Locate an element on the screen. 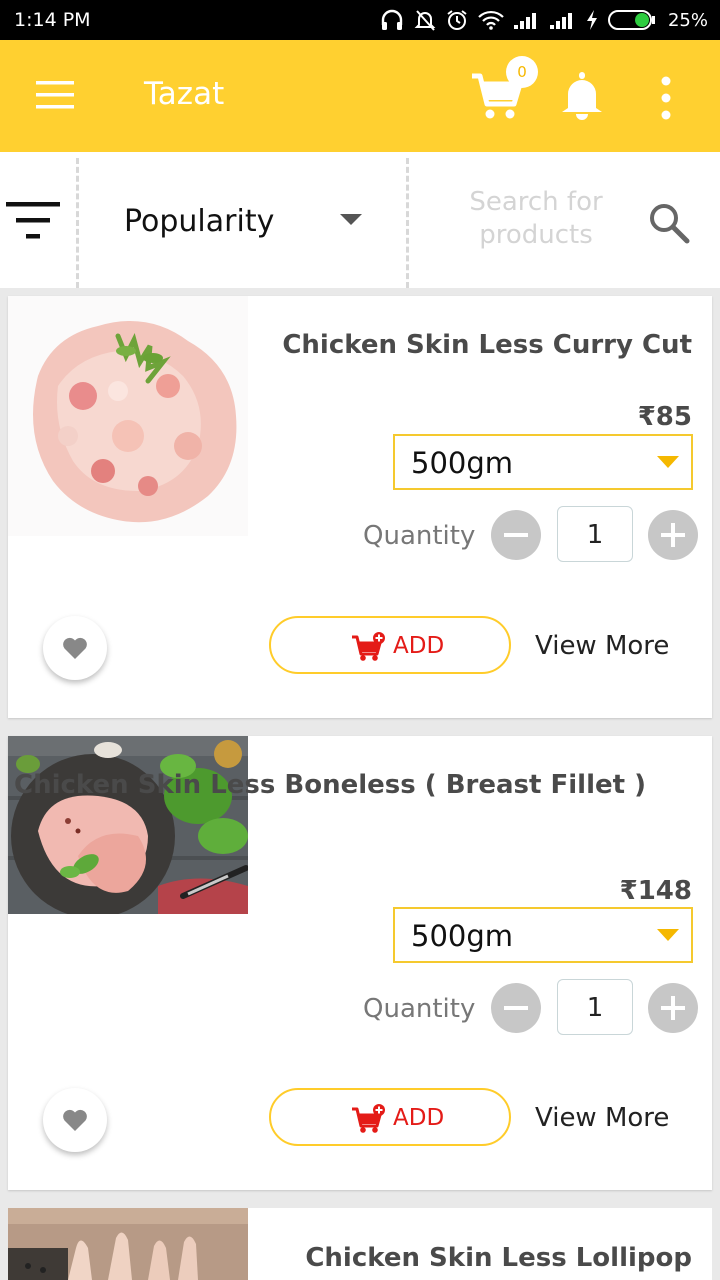  product-title: Chicken Skin Less Curry Cut is located at coordinates (487, 345).